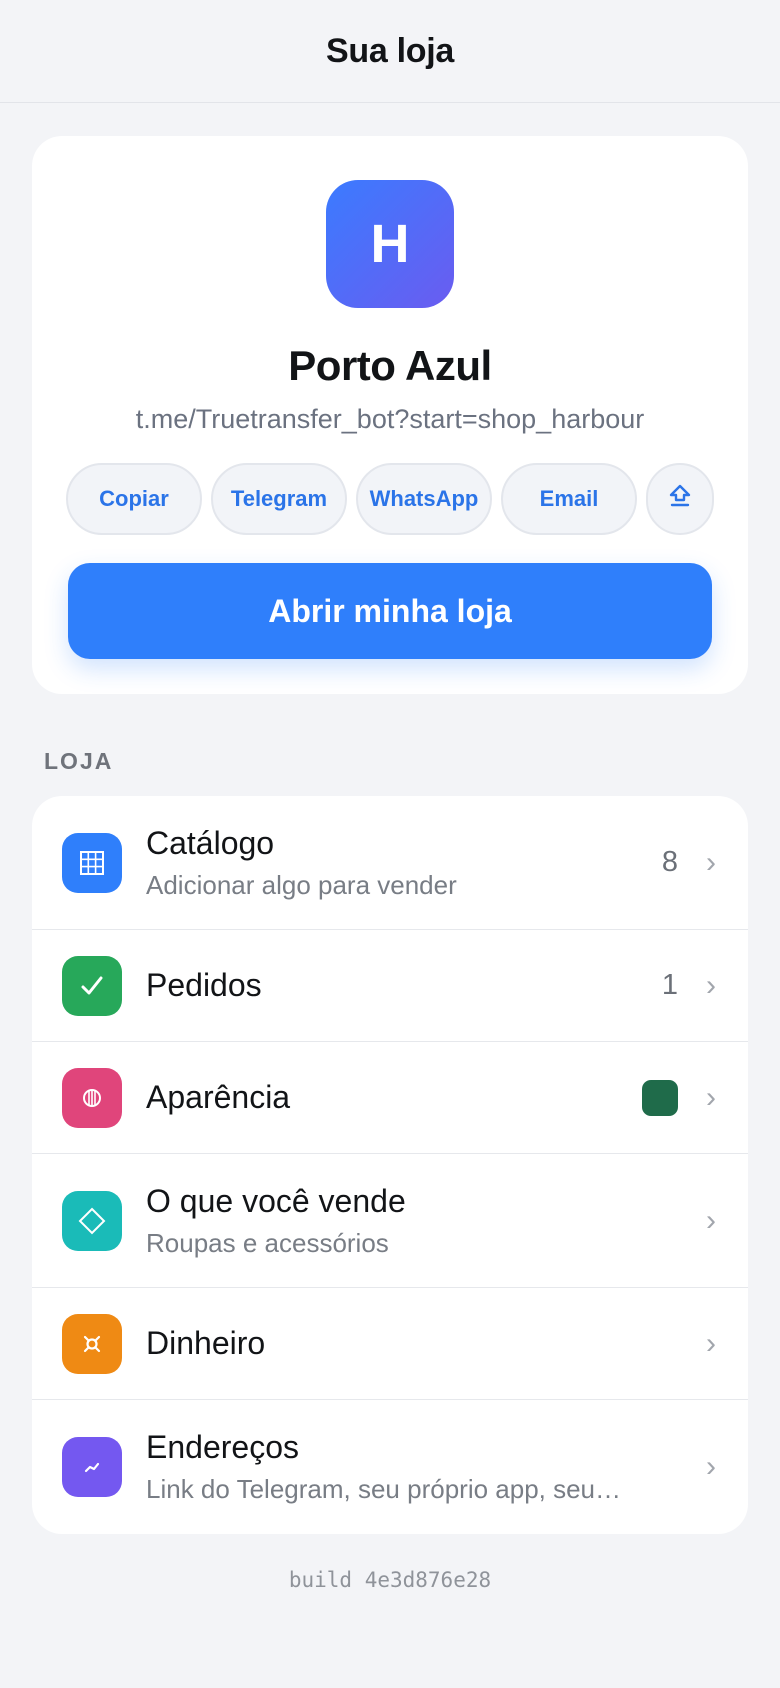 The height and width of the screenshot is (1688, 780). Describe the element at coordinates (424, 499) in the screenshot. I see `share-whatsapp-button: WhatsApp` at that location.